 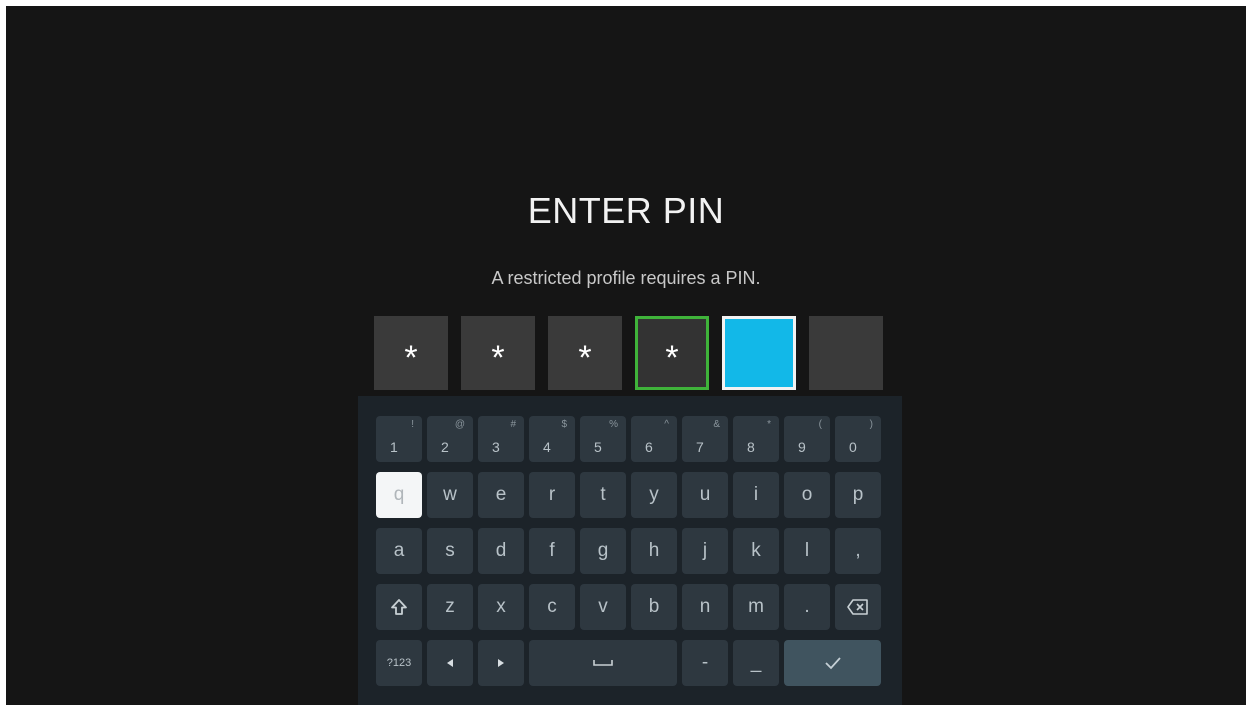 I want to click on pin-digit-3: *, so click(x=585, y=353).